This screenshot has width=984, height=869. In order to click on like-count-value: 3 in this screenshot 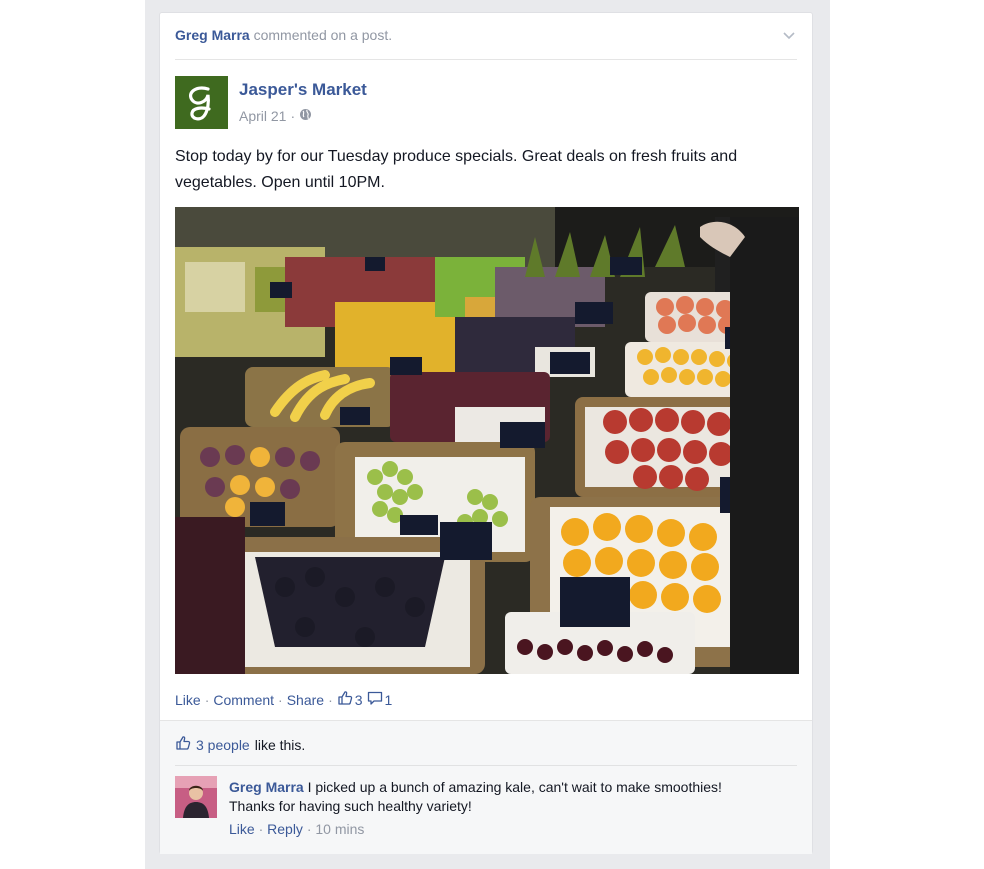, I will do `click(358, 699)`.